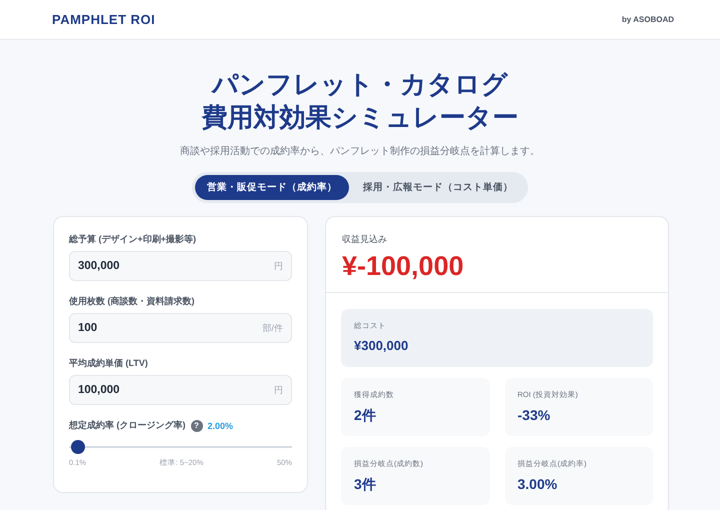 The width and height of the screenshot is (720, 510). What do you see at coordinates (365, 485) in the screenshot?
I see `stat-value: 3件` at bounding box center [365, 485].